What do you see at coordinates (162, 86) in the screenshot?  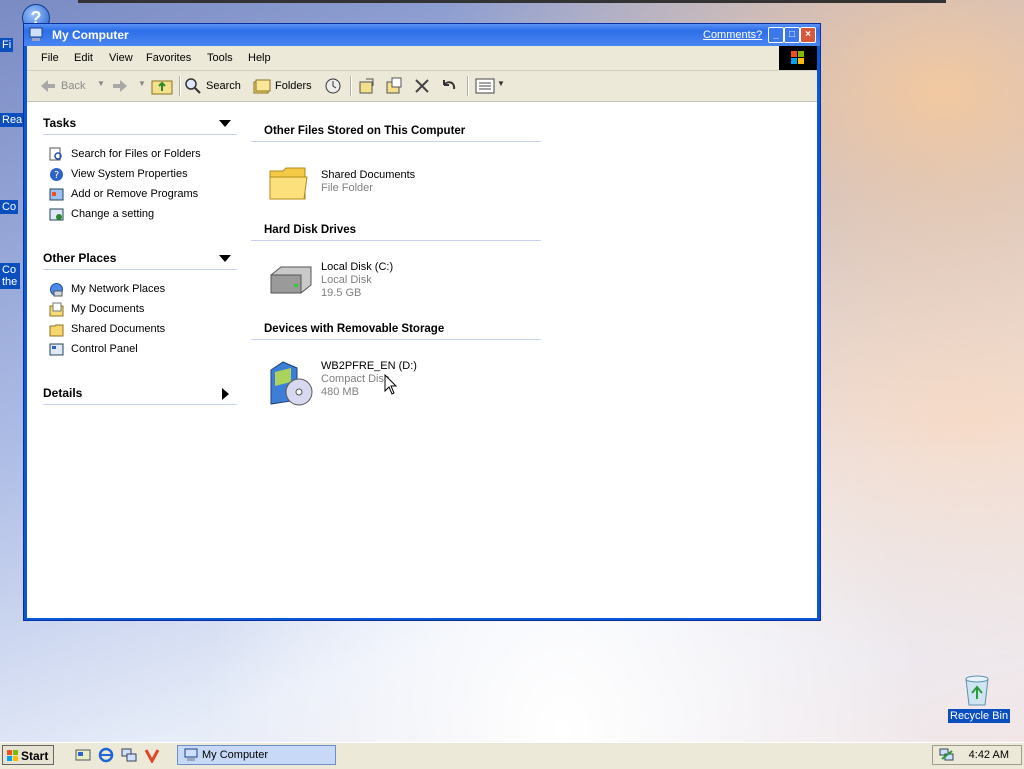 I see `up-folder-icon` at bounding box center [162, 86].